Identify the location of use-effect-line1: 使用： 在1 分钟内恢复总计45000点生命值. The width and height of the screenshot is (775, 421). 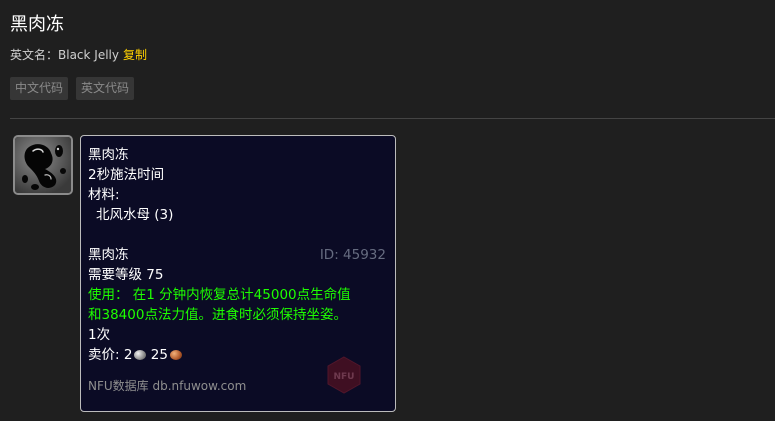
(219, 295).